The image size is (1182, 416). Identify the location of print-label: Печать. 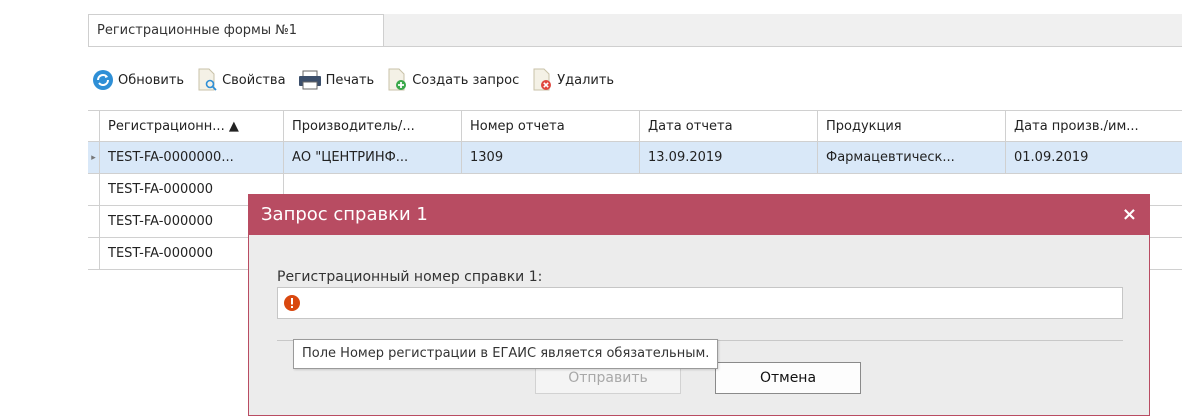
(350, 80).